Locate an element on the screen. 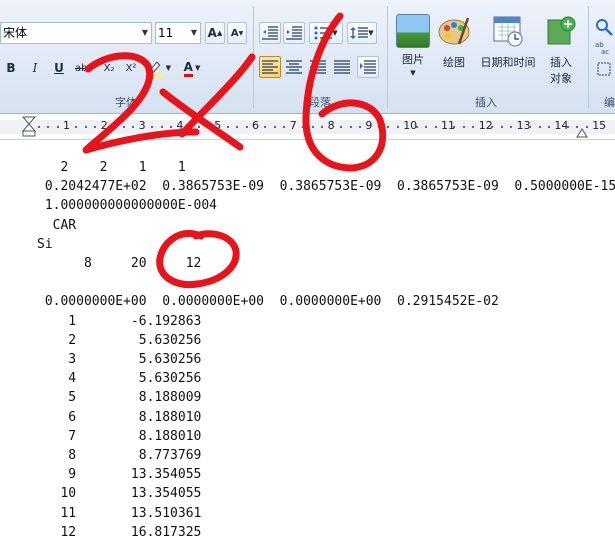 This screenshot has width=615, height=552. justify-icon is located at coordinates (342, 67).